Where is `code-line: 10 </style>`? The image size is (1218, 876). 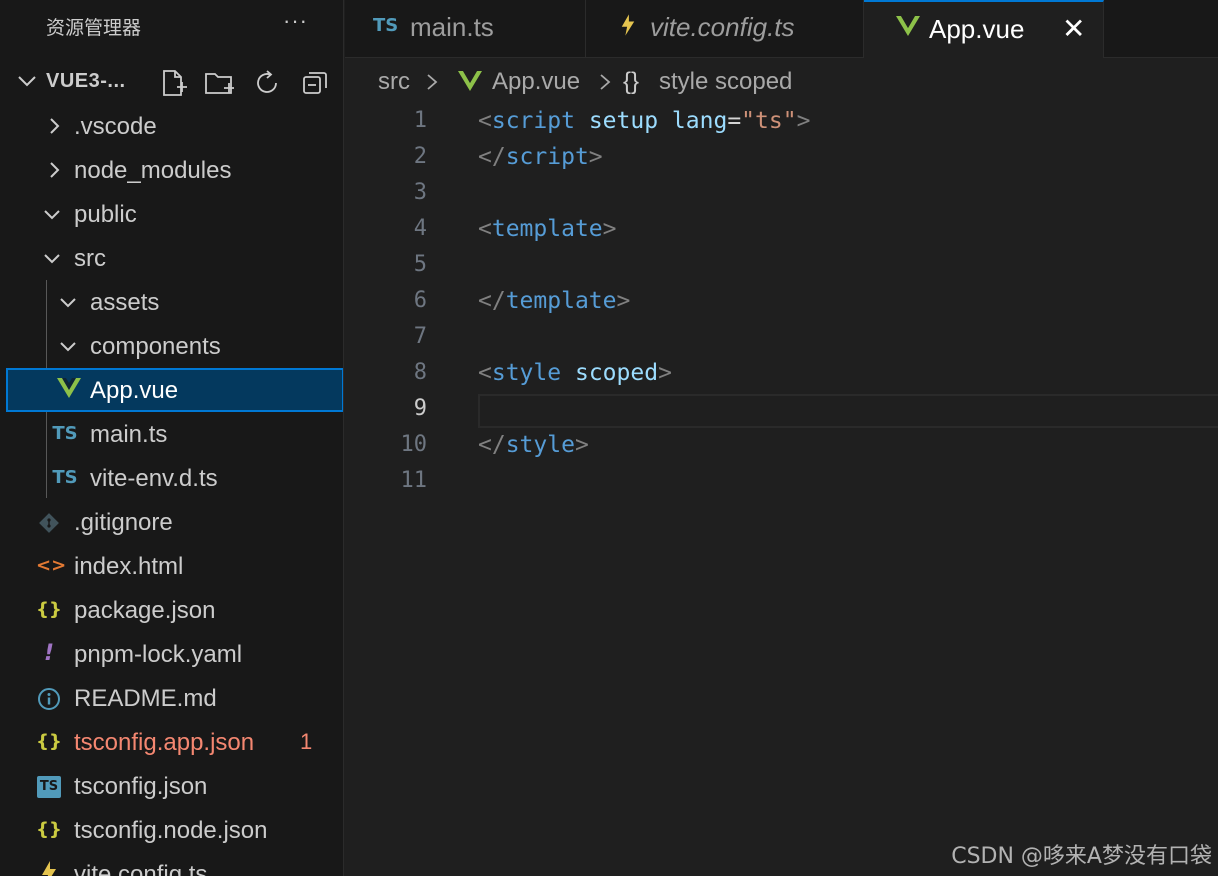 code-line: 10 </style> is located at coordinates (781, 448).